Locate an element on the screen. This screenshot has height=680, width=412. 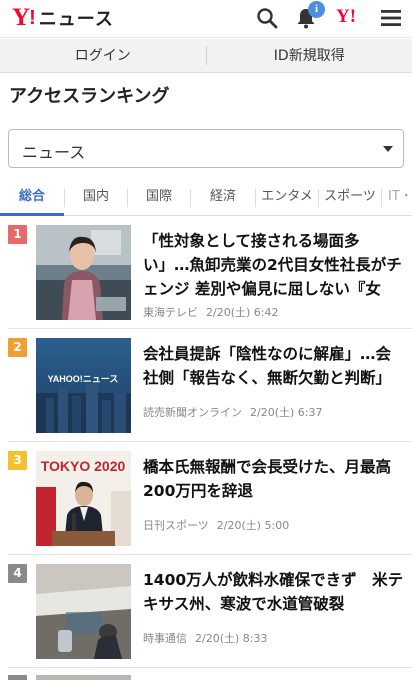
yahoo-news-logo: Y ! ニュース is located at coordinates (63, 18).